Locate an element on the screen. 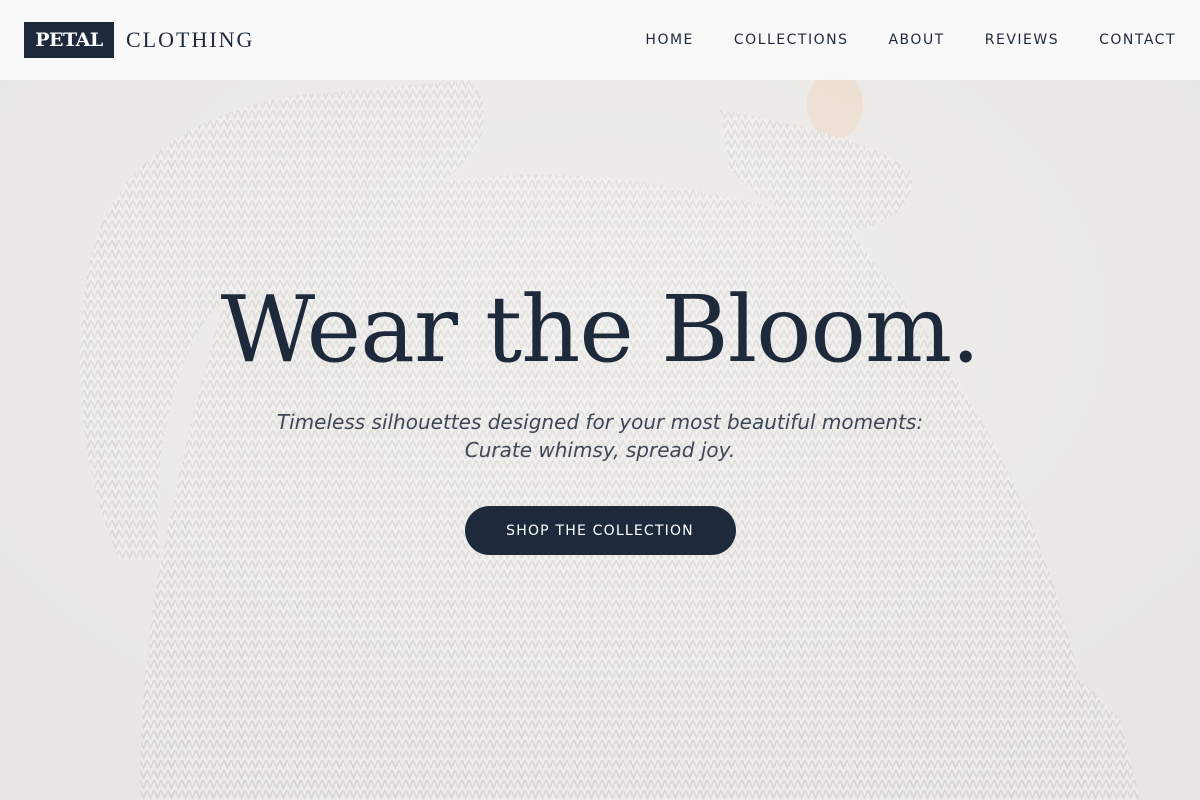  nav-link-about: ABOUT is located at coordinates (916, 40).